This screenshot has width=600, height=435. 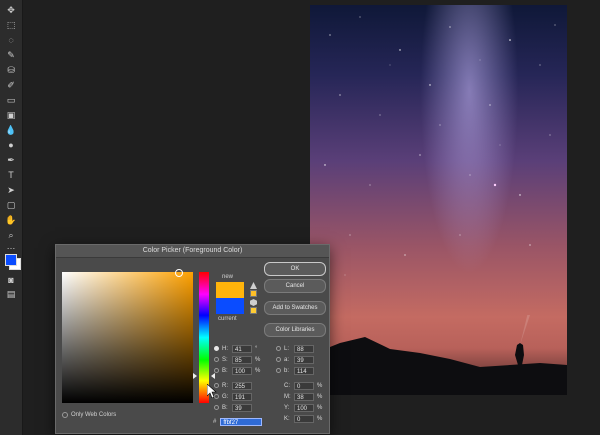 I want to click on blue-field: 39, so click(x=242, y=407).